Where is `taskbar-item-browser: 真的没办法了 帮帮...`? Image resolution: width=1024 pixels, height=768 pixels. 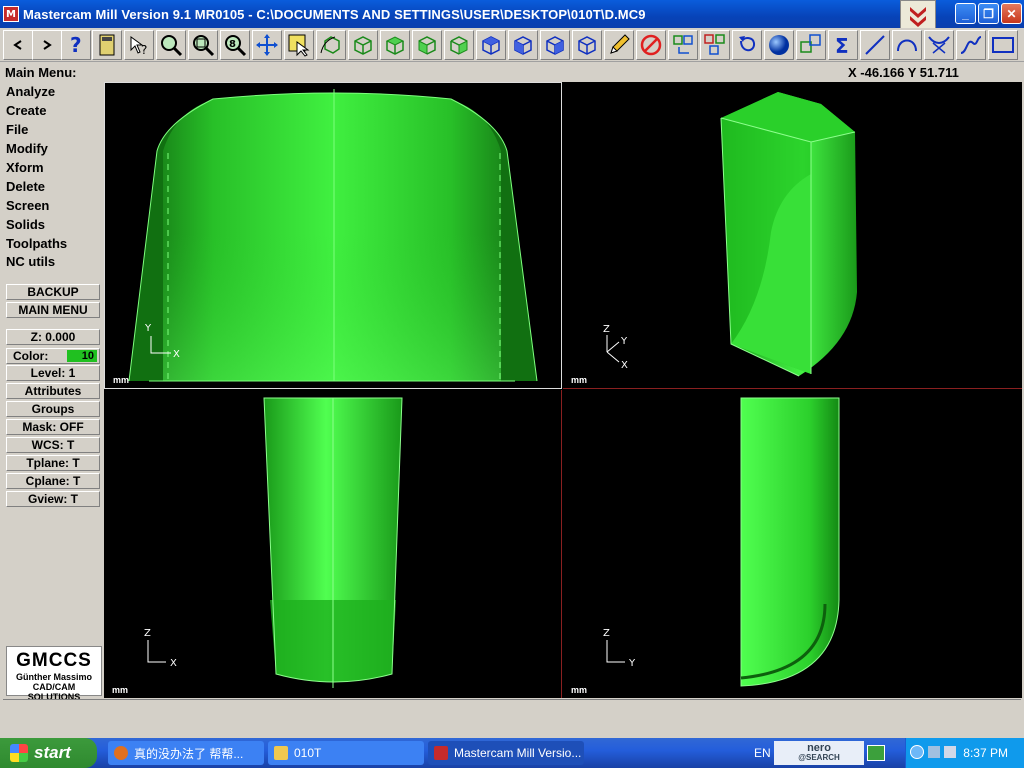 taskbar-item-browser: 真的没办法了 帮帮... is located at coordinates (186, 753).